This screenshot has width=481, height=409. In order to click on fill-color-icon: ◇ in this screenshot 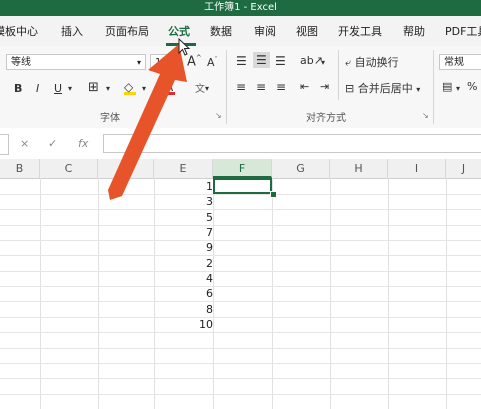, I will do `click(130, 87)`.